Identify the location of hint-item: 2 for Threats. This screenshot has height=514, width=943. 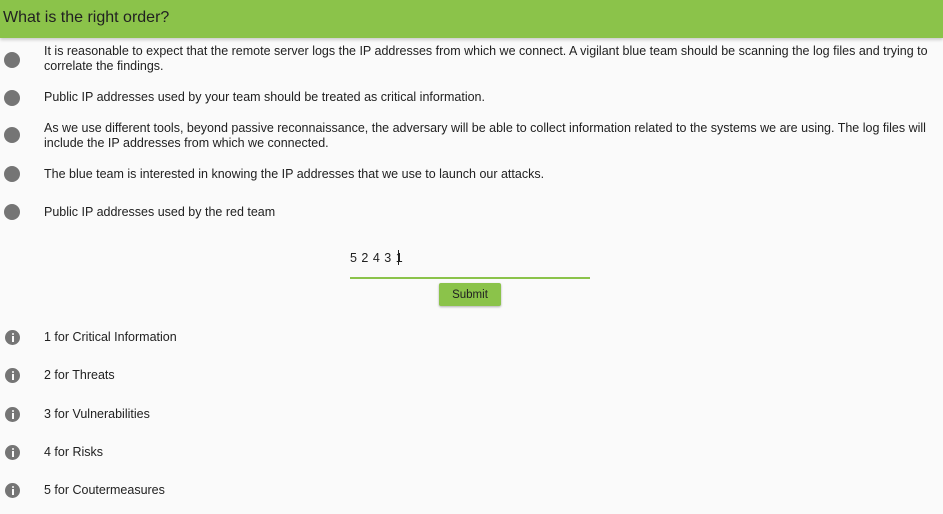
(471, 376).